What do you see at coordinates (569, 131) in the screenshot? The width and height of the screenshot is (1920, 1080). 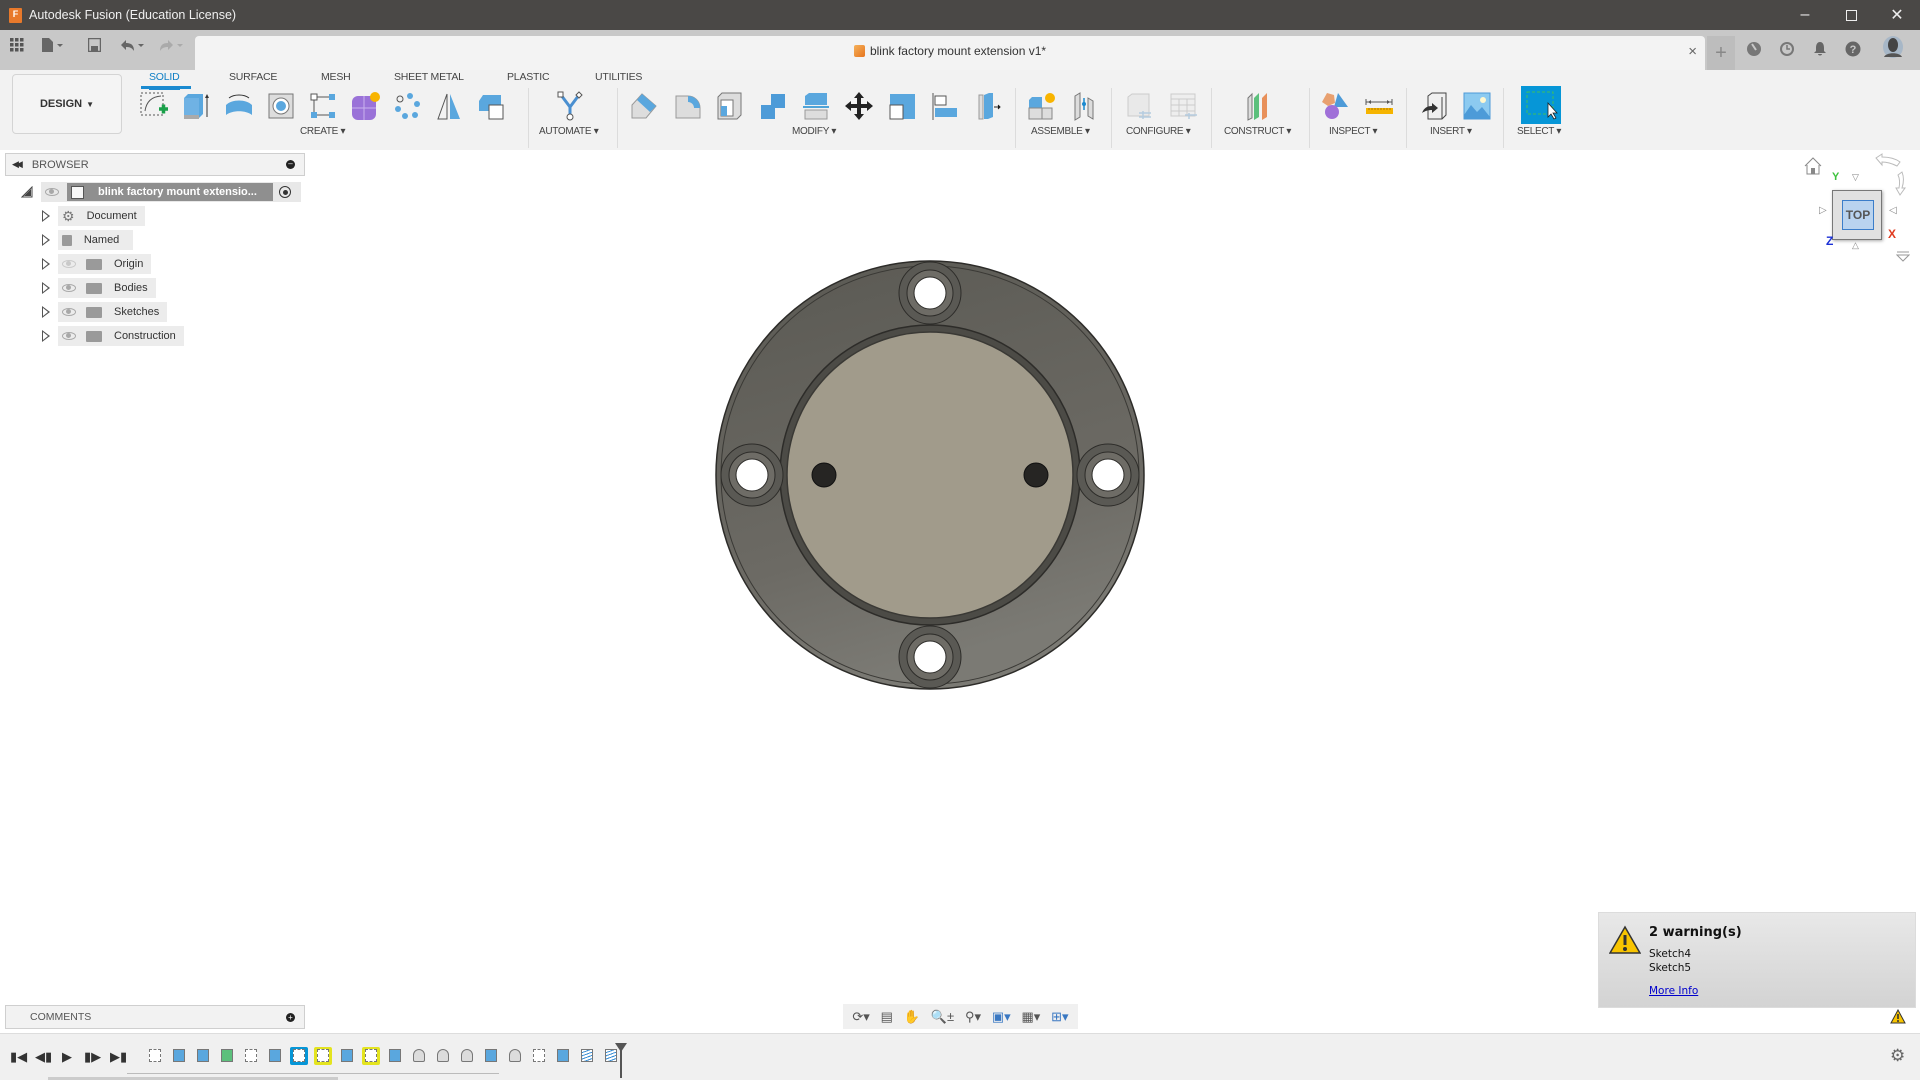 I see `automate-menu: AUTOMATE ▾` at bounding box center [569, 131].